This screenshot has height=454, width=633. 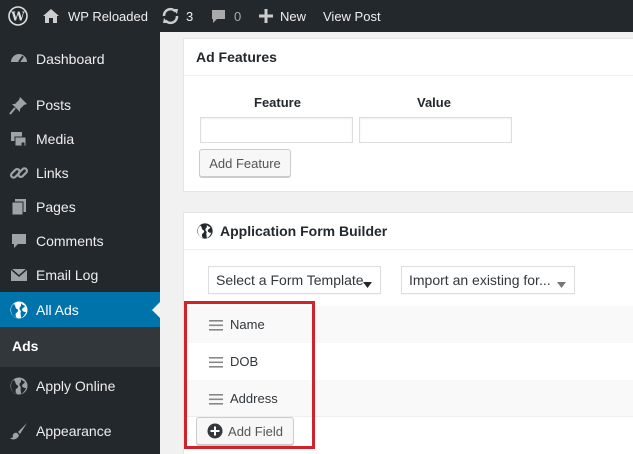 I want to click on sidebar-item-label: Pages, so click(x=56, y=207).